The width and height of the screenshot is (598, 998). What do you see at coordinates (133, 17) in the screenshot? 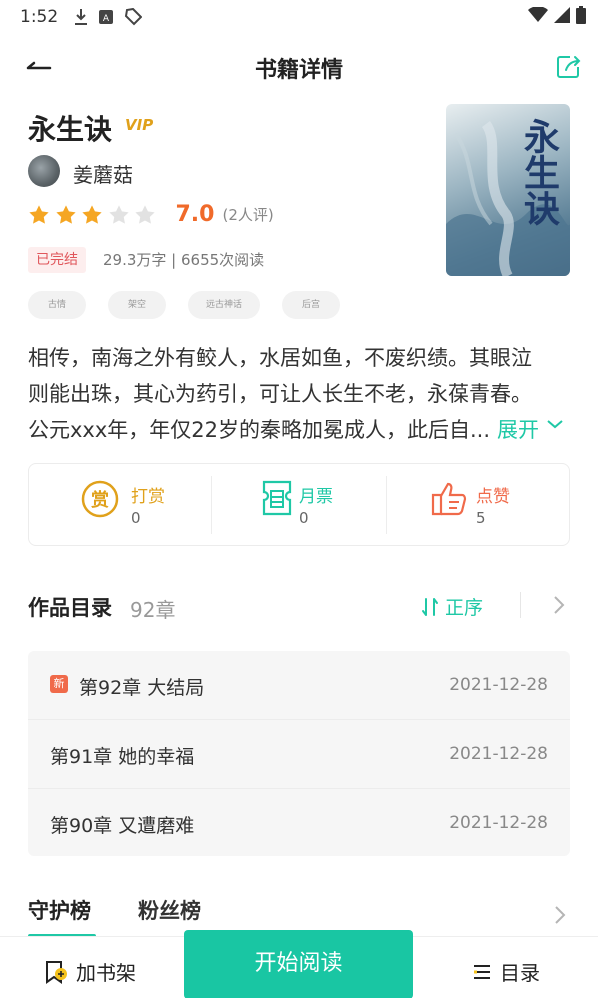
I see `tag-icon` at bounding box center [133, 17].